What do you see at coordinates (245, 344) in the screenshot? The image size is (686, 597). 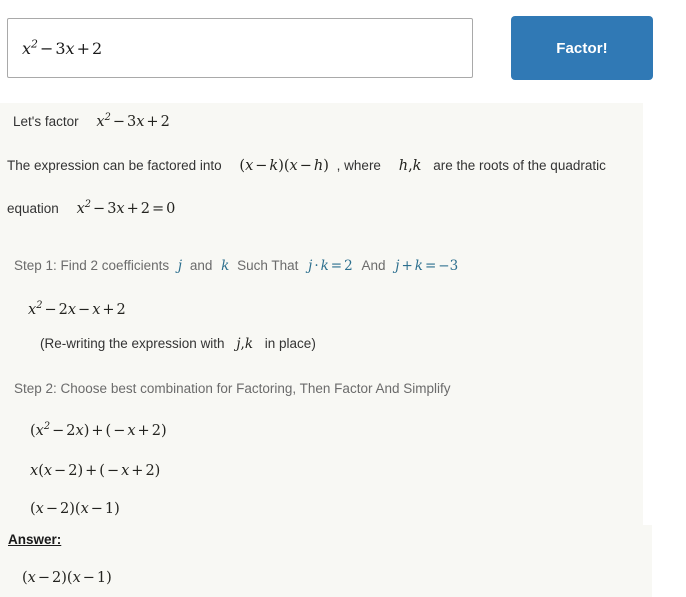 I see `step1-note-math: j,k` at bounding box center [245, 344].